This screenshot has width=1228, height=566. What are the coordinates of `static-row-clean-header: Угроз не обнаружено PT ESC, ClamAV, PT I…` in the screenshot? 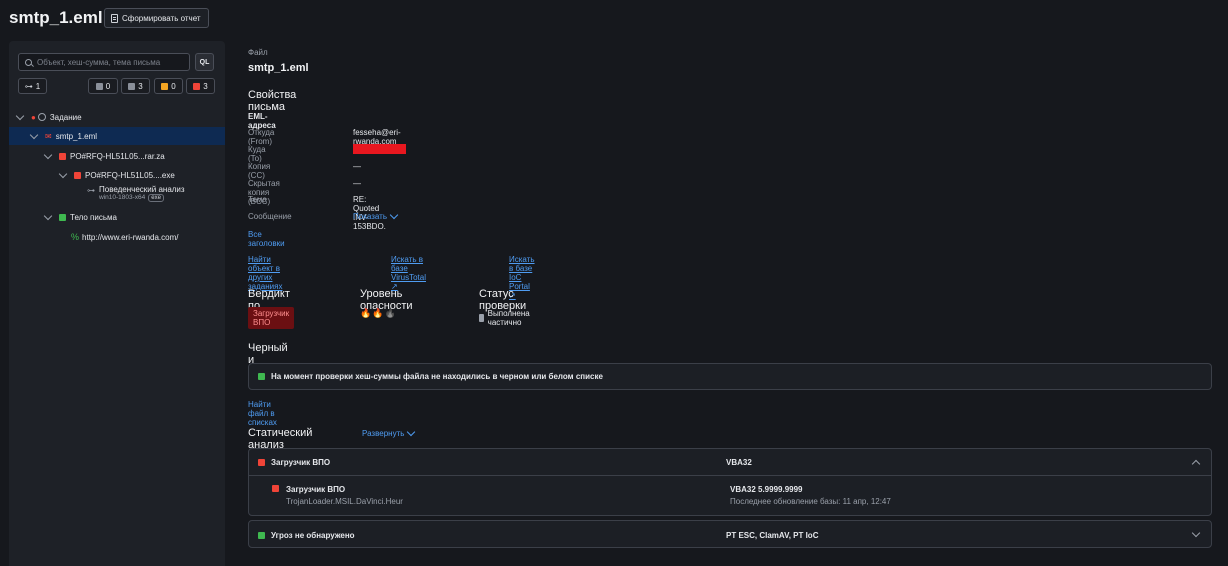 It's located at (730, 535).